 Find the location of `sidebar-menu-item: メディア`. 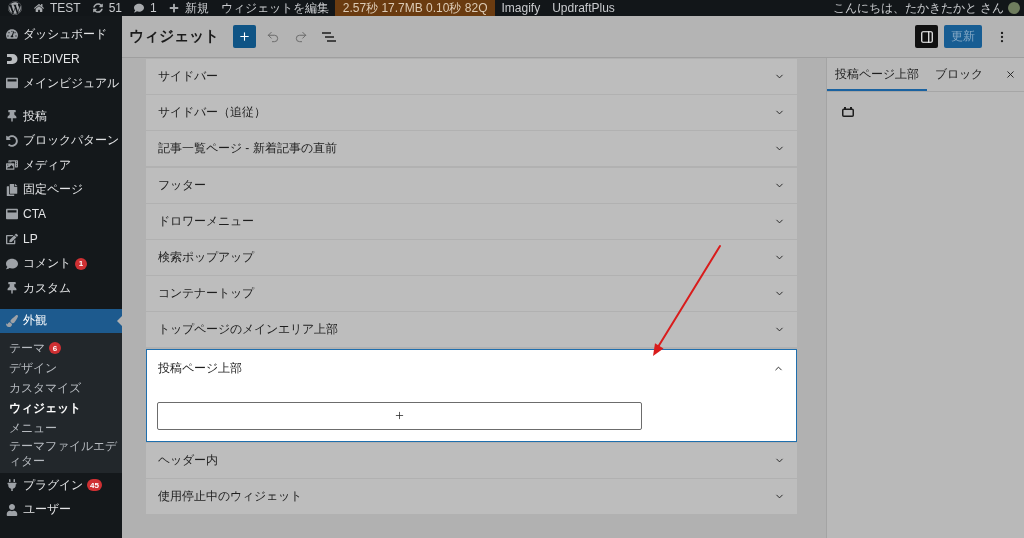

sidebar-menu-item: メディア is located at coordinates (61, 165).